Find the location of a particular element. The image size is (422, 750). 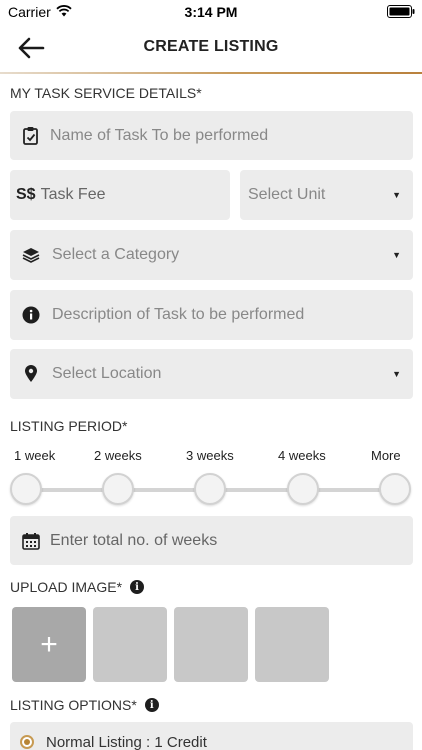

task-details-label-text: MY TASK SERVICE DETAILS* is located at coordinates (106, 93).